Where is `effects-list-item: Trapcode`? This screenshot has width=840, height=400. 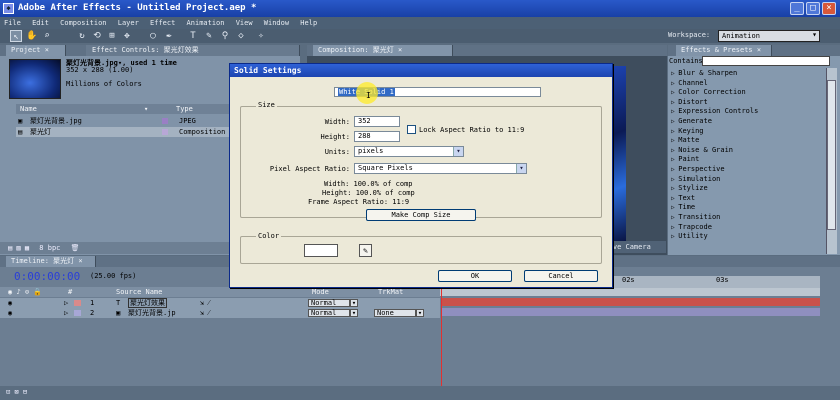
effects-list-item: Trapcode is located at coordinates (691, 227).